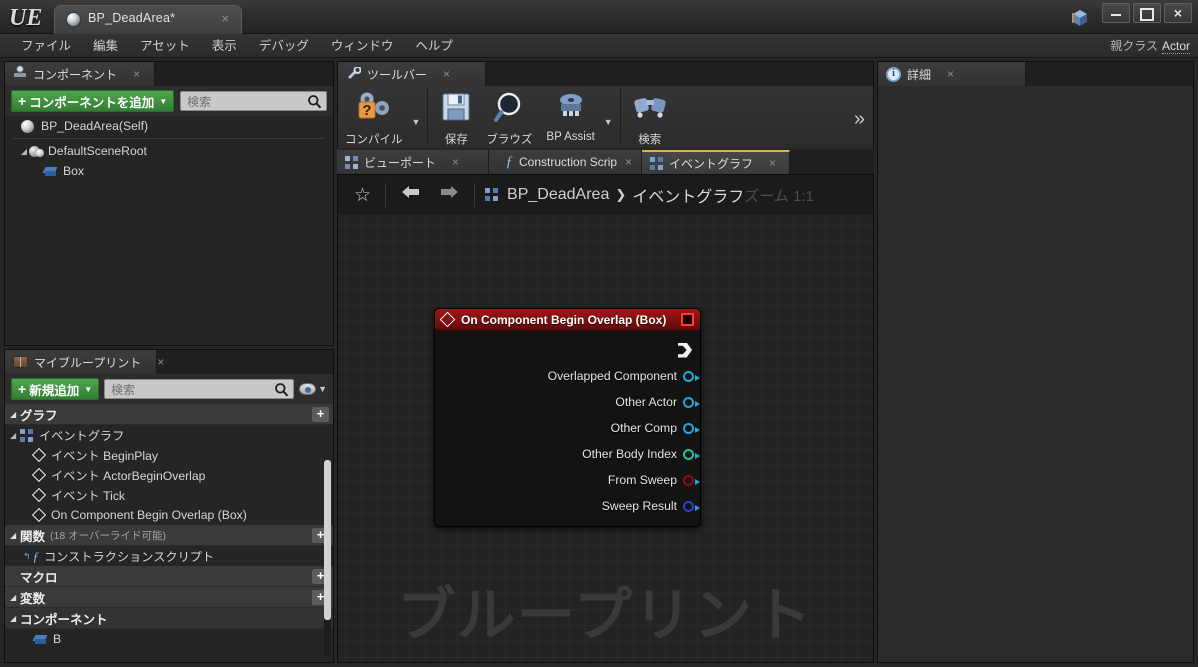 This screenshot has width=1198, height=667. I want to click on bookmark-star-icon: ☆, so click(362, 195).